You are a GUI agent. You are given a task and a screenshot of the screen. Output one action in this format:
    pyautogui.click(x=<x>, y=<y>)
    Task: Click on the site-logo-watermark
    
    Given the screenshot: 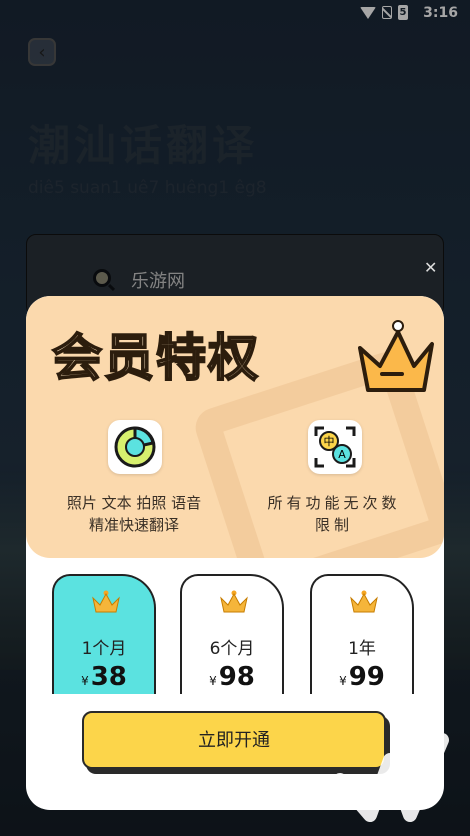 What is the action you would take?
    pyautogui.click(x=391, y=777)
    